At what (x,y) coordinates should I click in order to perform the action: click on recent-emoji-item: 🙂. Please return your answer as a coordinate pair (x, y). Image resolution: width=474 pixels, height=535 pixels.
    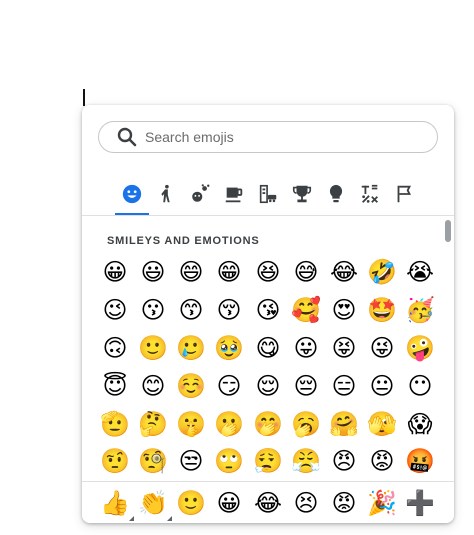
    Looking at the image, I should click on (191, 503).